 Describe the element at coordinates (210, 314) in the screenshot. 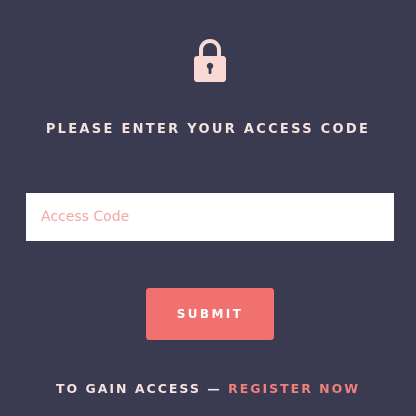

I see `submit-button: SUBMIT` at that location.